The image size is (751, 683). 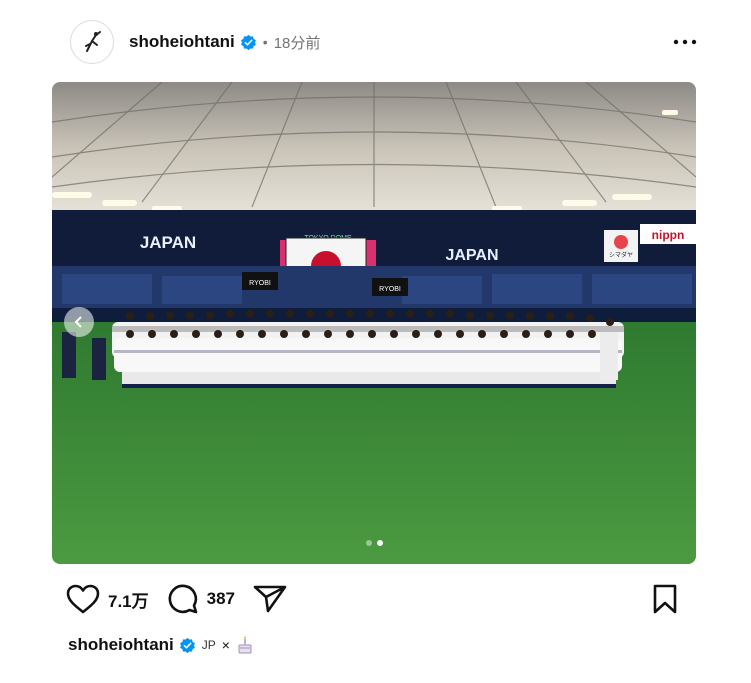 What do you see at coordinates (471, 255) in the screenshot?
I see `banner-right-text: JAPAN` at bounding box center [471, 255].